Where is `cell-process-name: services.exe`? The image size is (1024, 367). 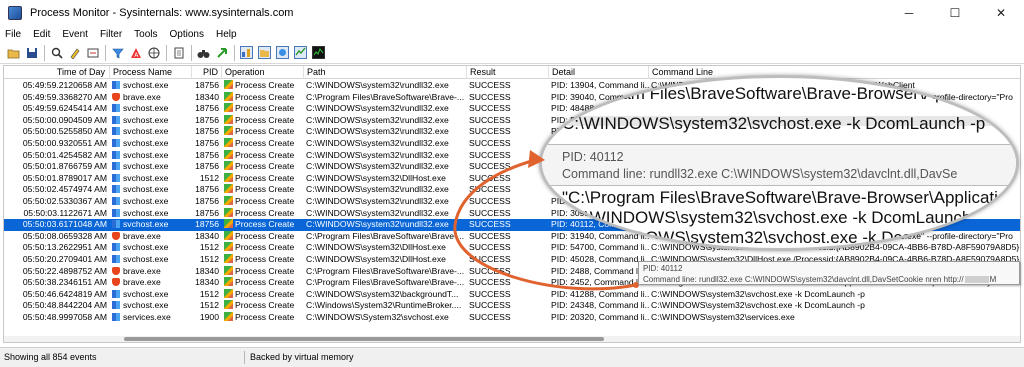
cell-process-name: services.exe is located at coordinates (151, 318).